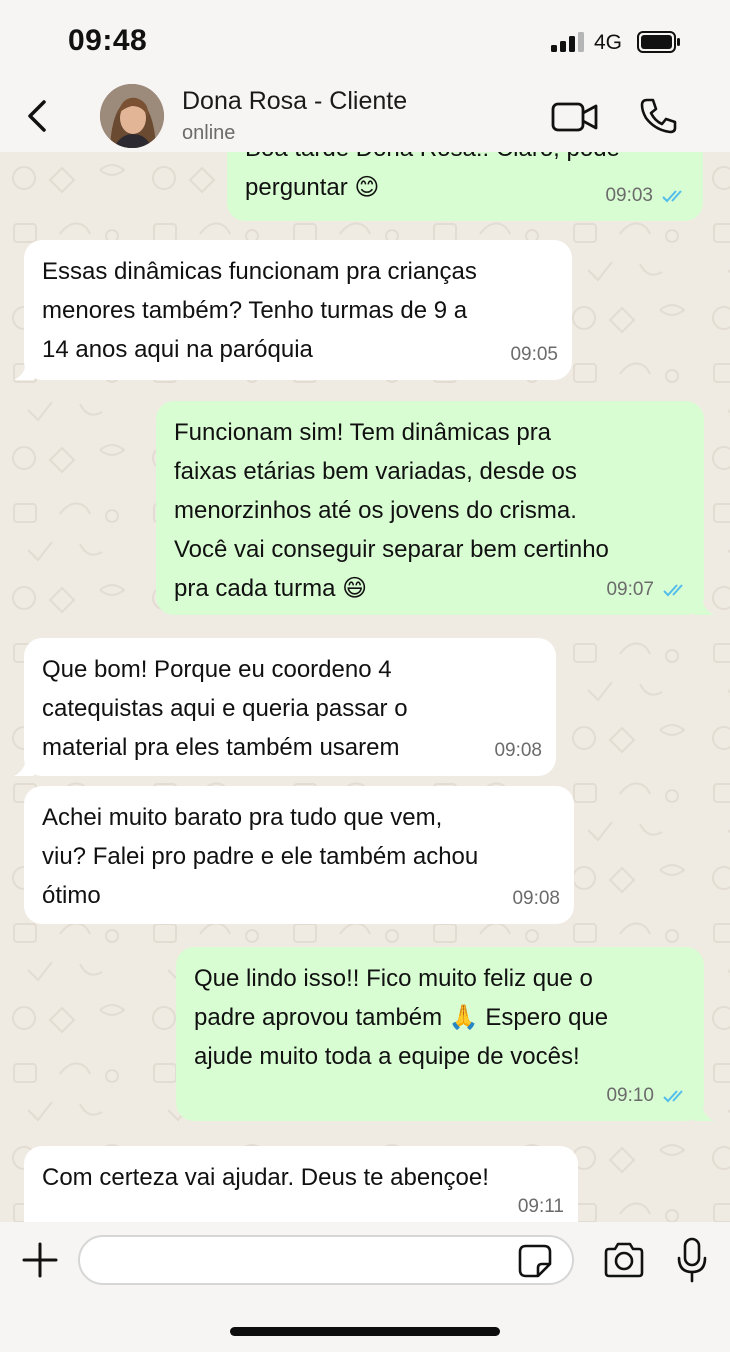  Describe the element at coordinates (38, 116) in the screenshot. I see `back-chevron-icon` at that location.